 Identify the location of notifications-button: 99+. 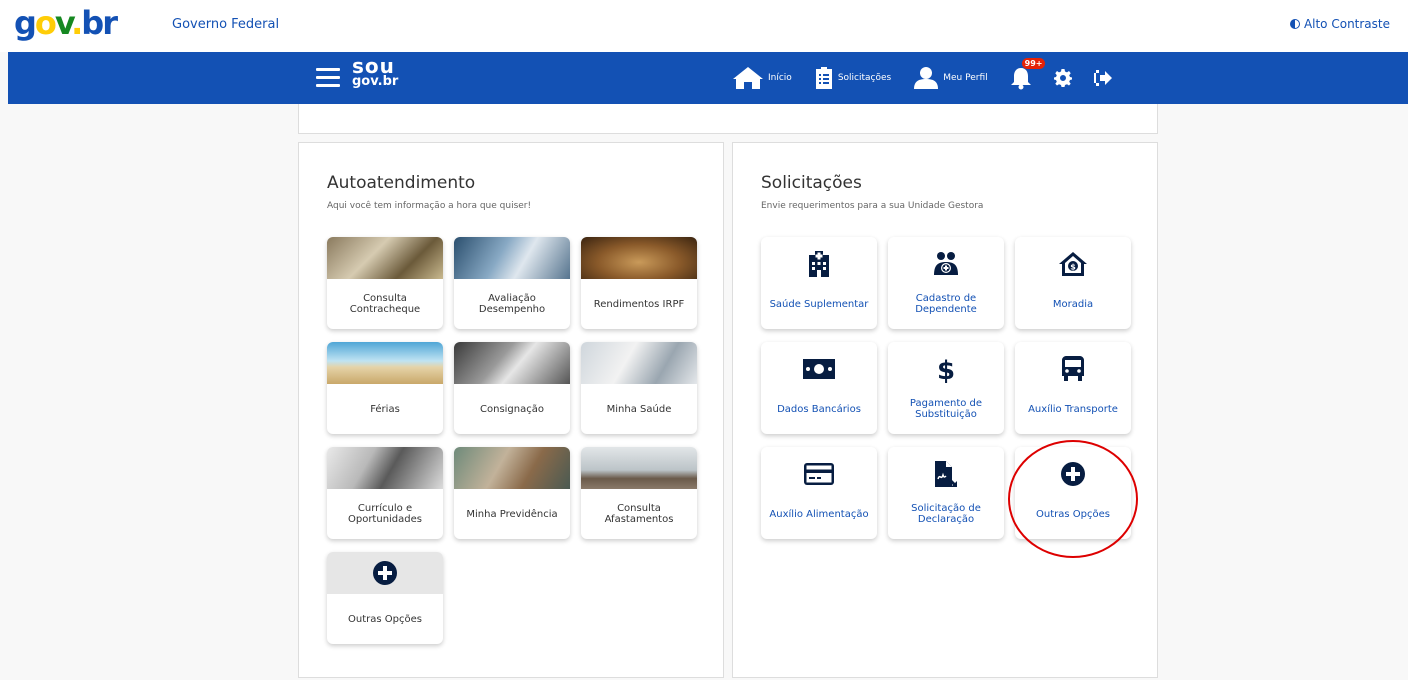
(1028, 74).